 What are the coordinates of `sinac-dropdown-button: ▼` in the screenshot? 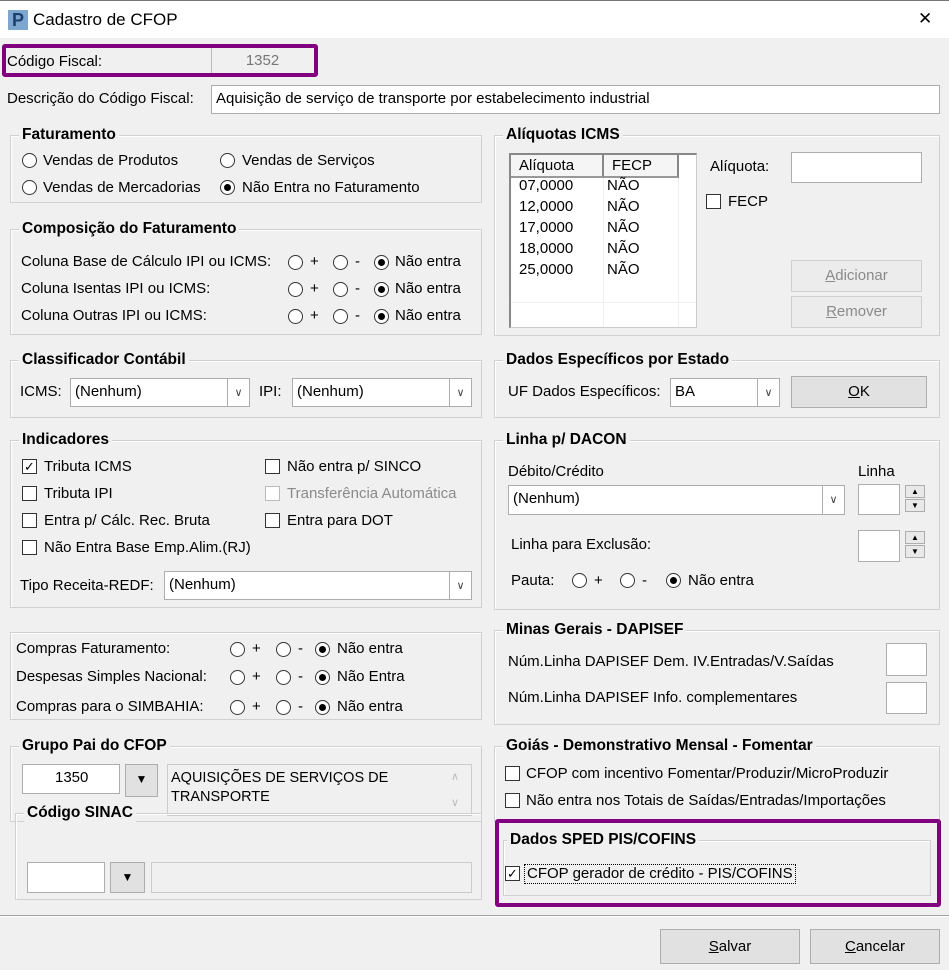 It's located at (127, 877).